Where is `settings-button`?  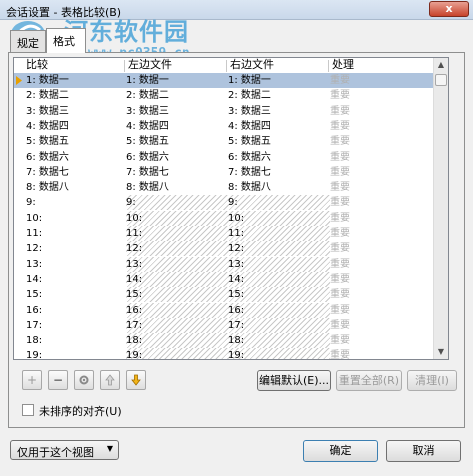 settings-button is located at coordinates (84, 380).